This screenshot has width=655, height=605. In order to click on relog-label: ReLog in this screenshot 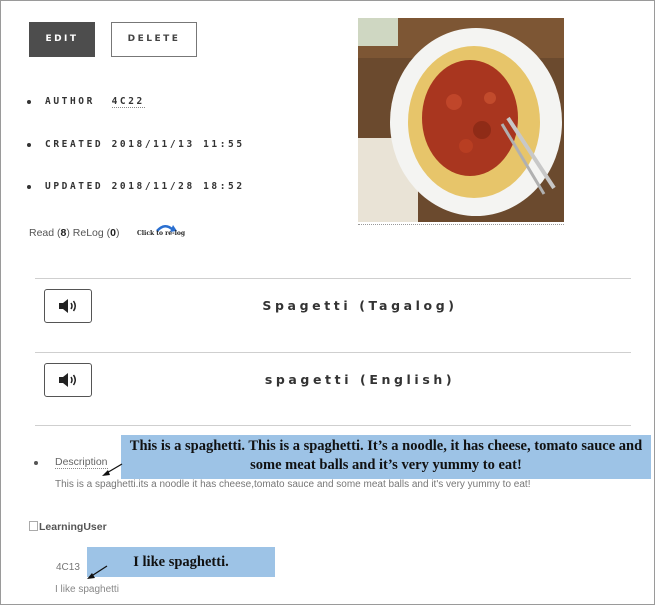, I will do `click(88, 233)`.